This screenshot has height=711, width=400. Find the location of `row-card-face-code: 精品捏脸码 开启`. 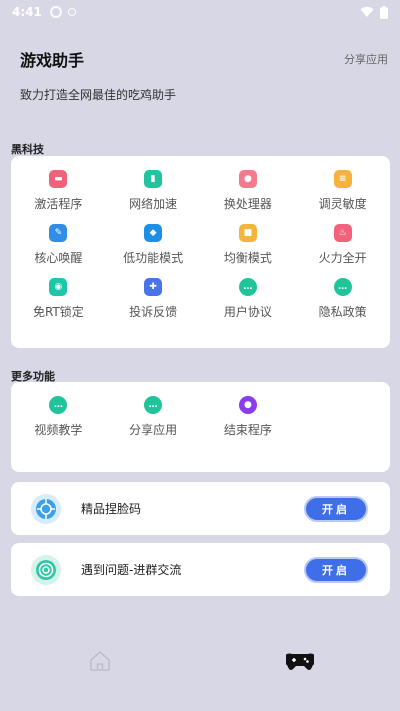

row-card-face-code: 精品捏脸码 开启 is located at coordinates (200, 508).